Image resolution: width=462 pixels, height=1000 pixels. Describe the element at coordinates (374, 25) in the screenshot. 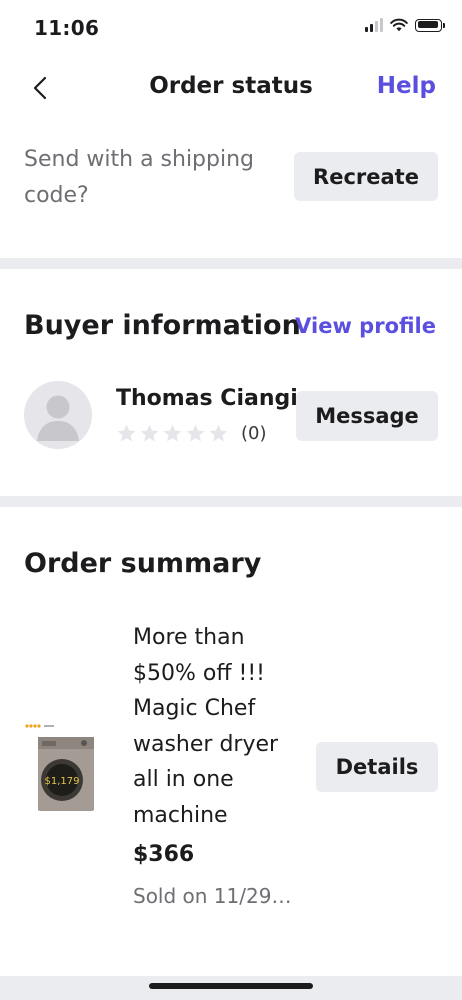

I see `signal-icon` at that location.